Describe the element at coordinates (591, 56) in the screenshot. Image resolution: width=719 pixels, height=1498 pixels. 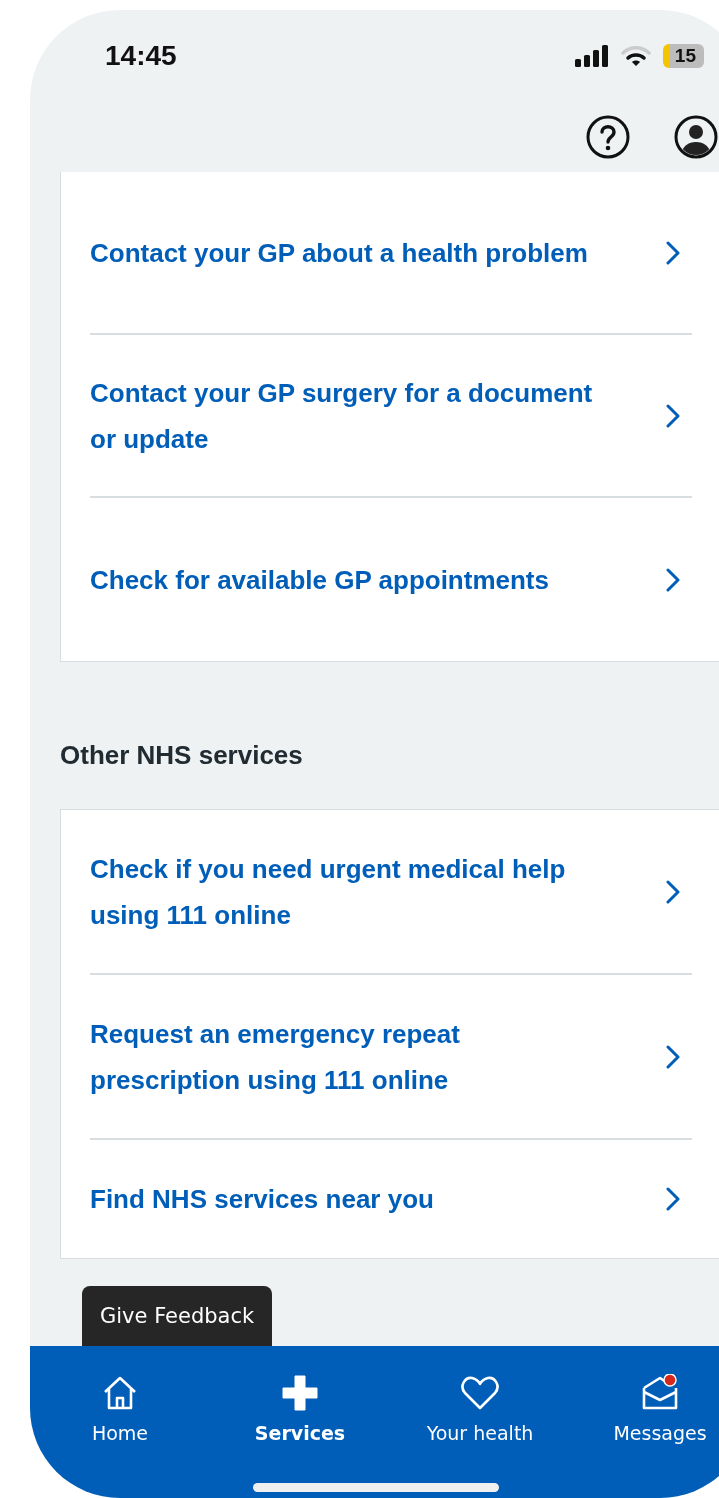
I see `signal-icon` at that location.